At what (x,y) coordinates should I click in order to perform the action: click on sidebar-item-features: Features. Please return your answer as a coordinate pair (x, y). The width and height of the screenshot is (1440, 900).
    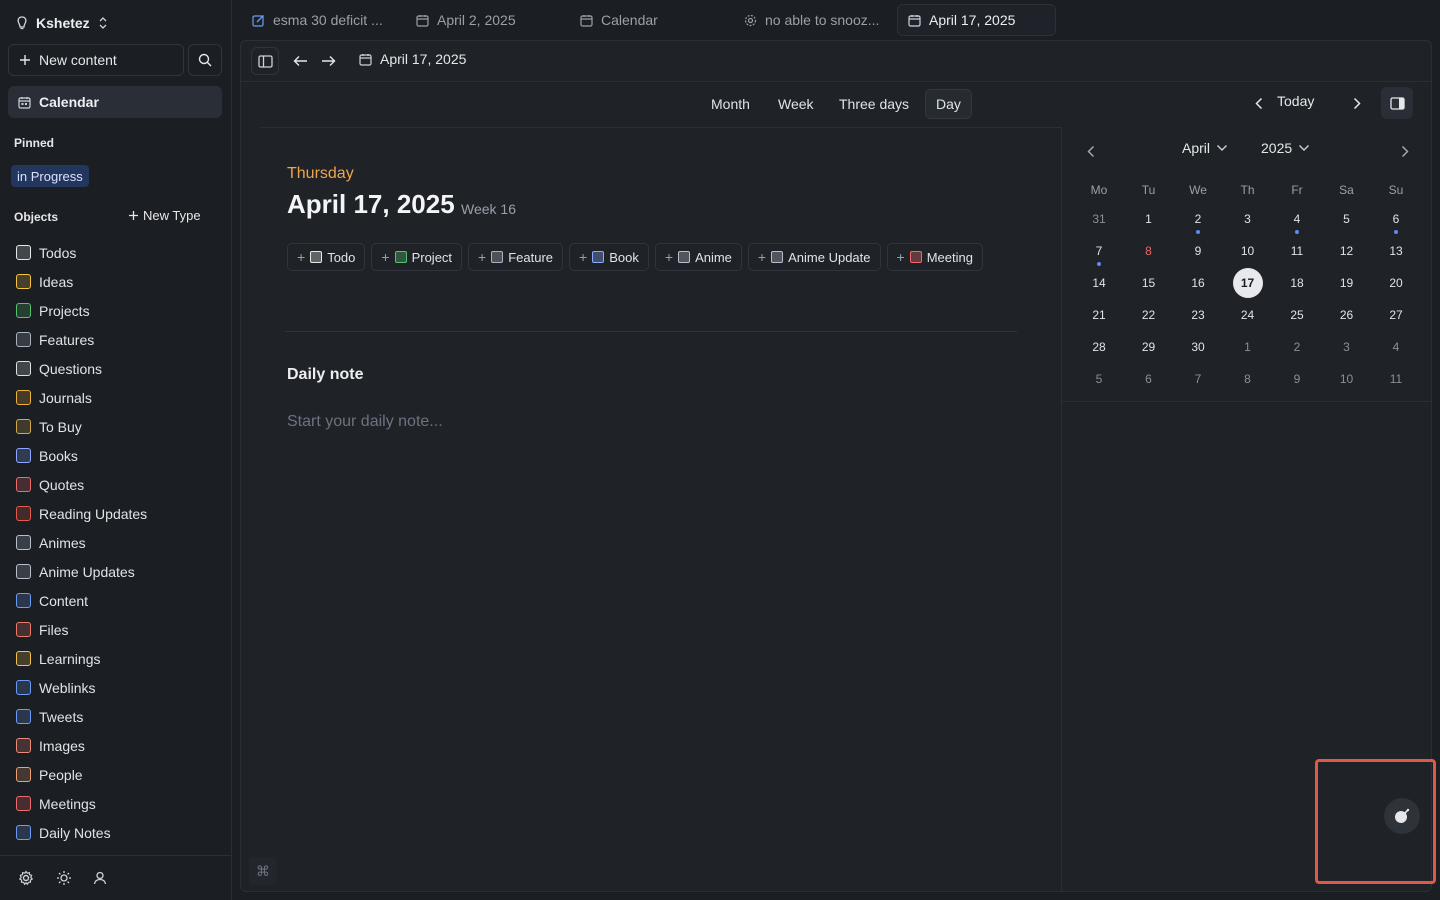
    Looking at the image, I should click on (120, 339).